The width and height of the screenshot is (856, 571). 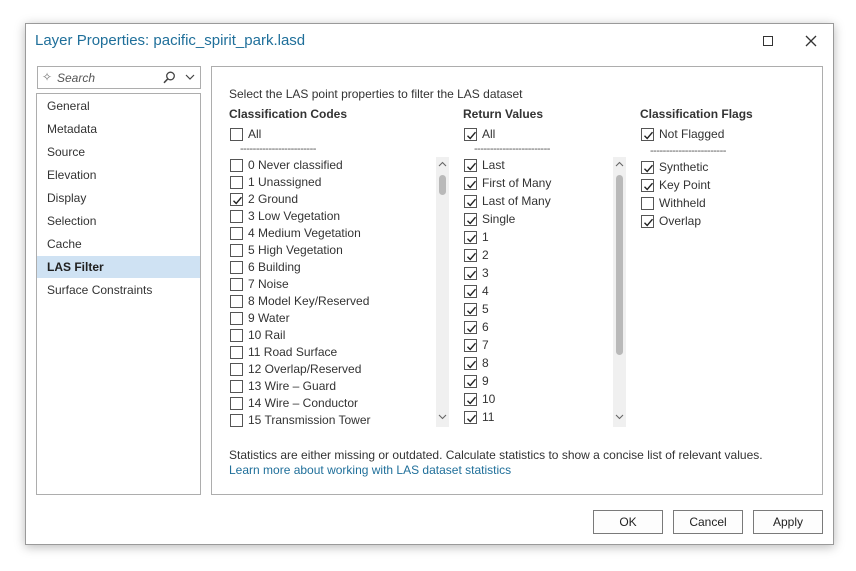 I want to click on classification-flags-list: Synthetic Key Point Withheld Overlap, so click(x=721, y=199).